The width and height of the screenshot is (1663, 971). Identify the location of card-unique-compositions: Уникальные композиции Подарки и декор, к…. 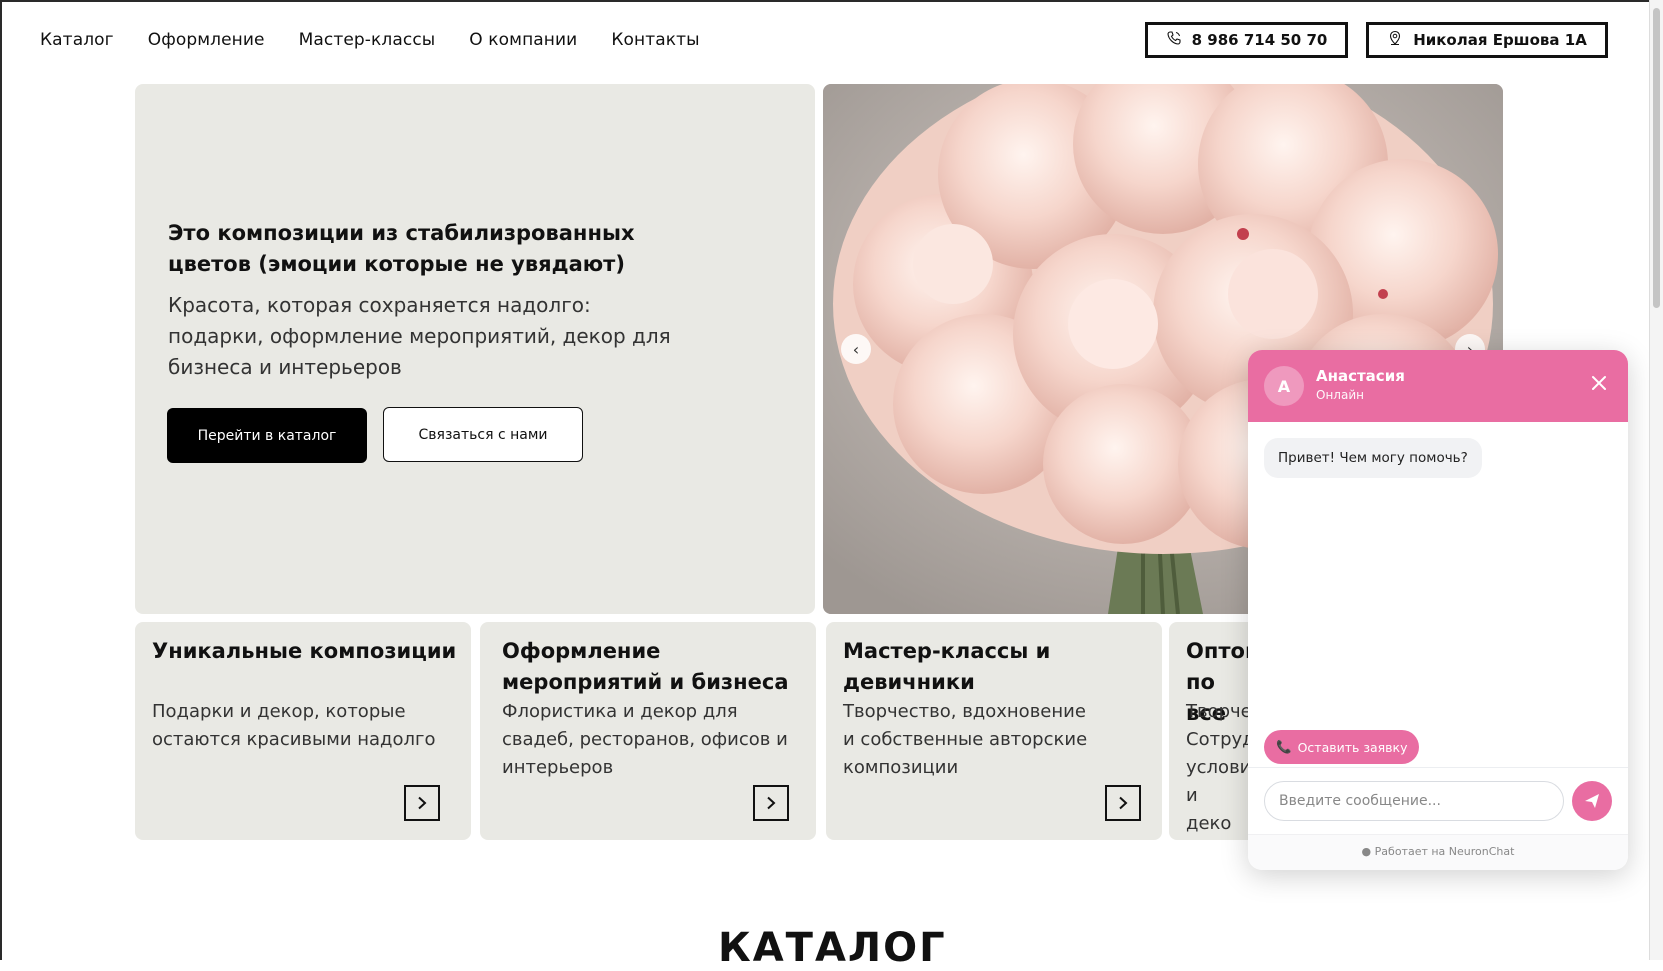
(303, 731).